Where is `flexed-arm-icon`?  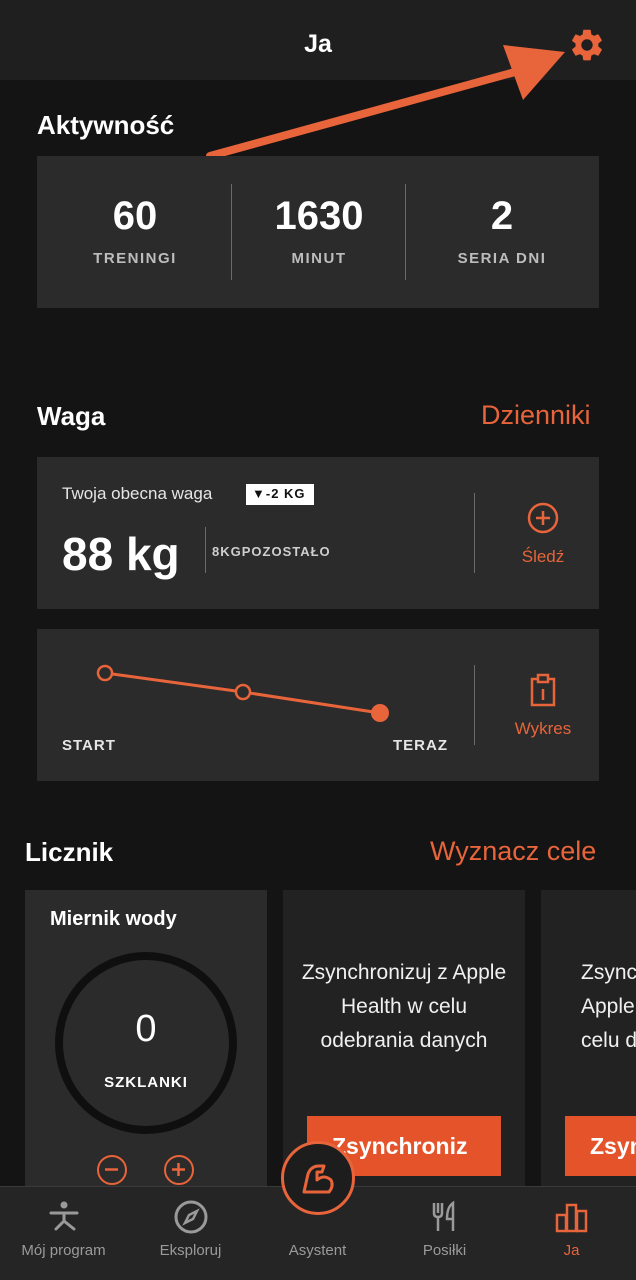 flexed-arm-icon is located at coordinates (318, 1179).